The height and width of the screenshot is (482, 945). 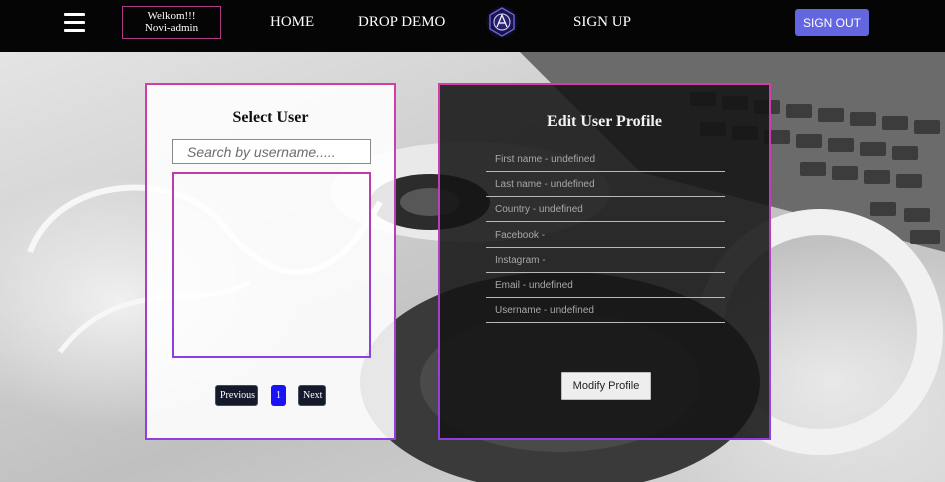 I want to click on facebook-field, so click(x=605, y=235).